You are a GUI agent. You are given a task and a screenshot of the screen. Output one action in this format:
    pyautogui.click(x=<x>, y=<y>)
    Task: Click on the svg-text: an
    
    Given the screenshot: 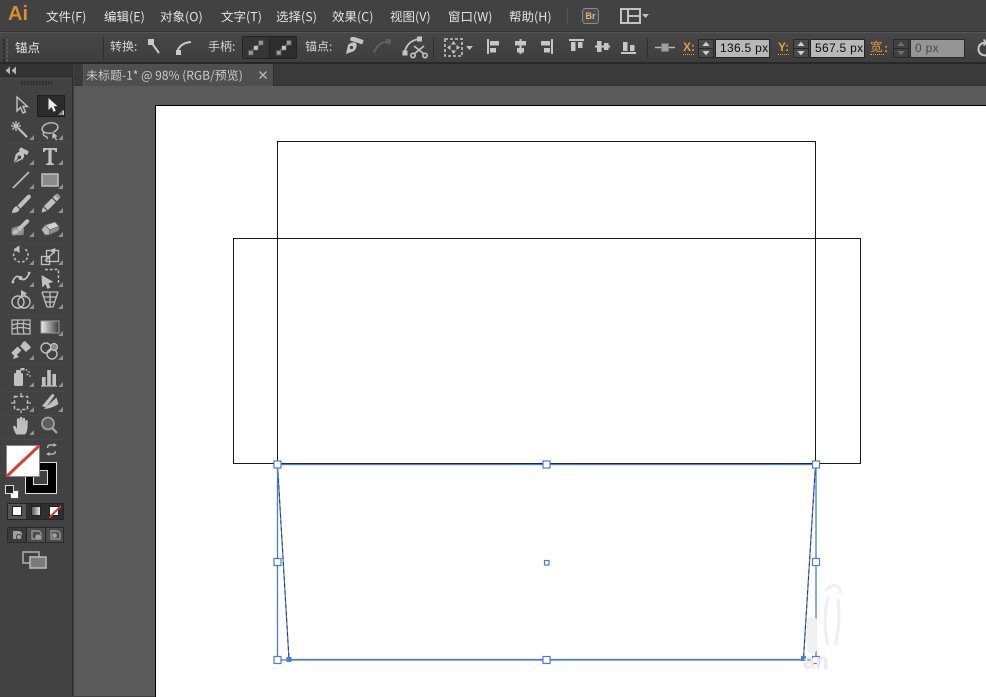 What is the action you would take?
    pyautogui.click(x=816, y=661)
    